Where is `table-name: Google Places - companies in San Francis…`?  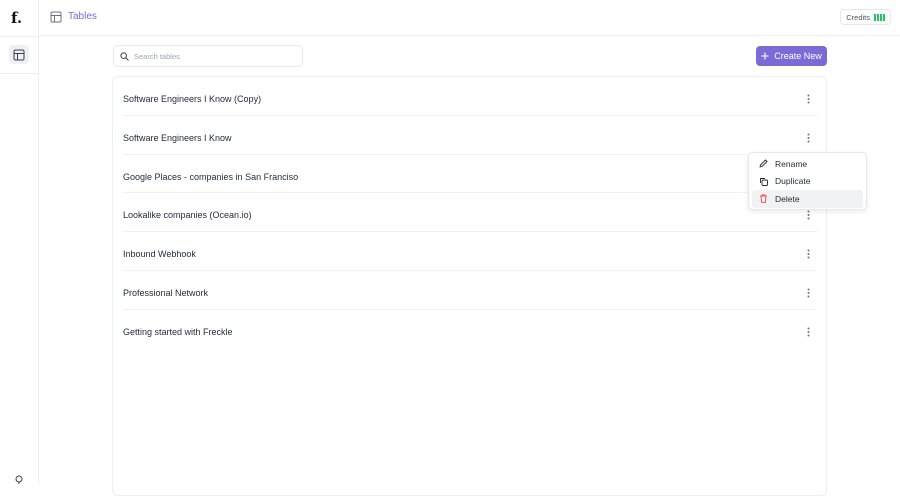
table-name: Google Places - companies in San Francis… is located at coordinates (210, 177).